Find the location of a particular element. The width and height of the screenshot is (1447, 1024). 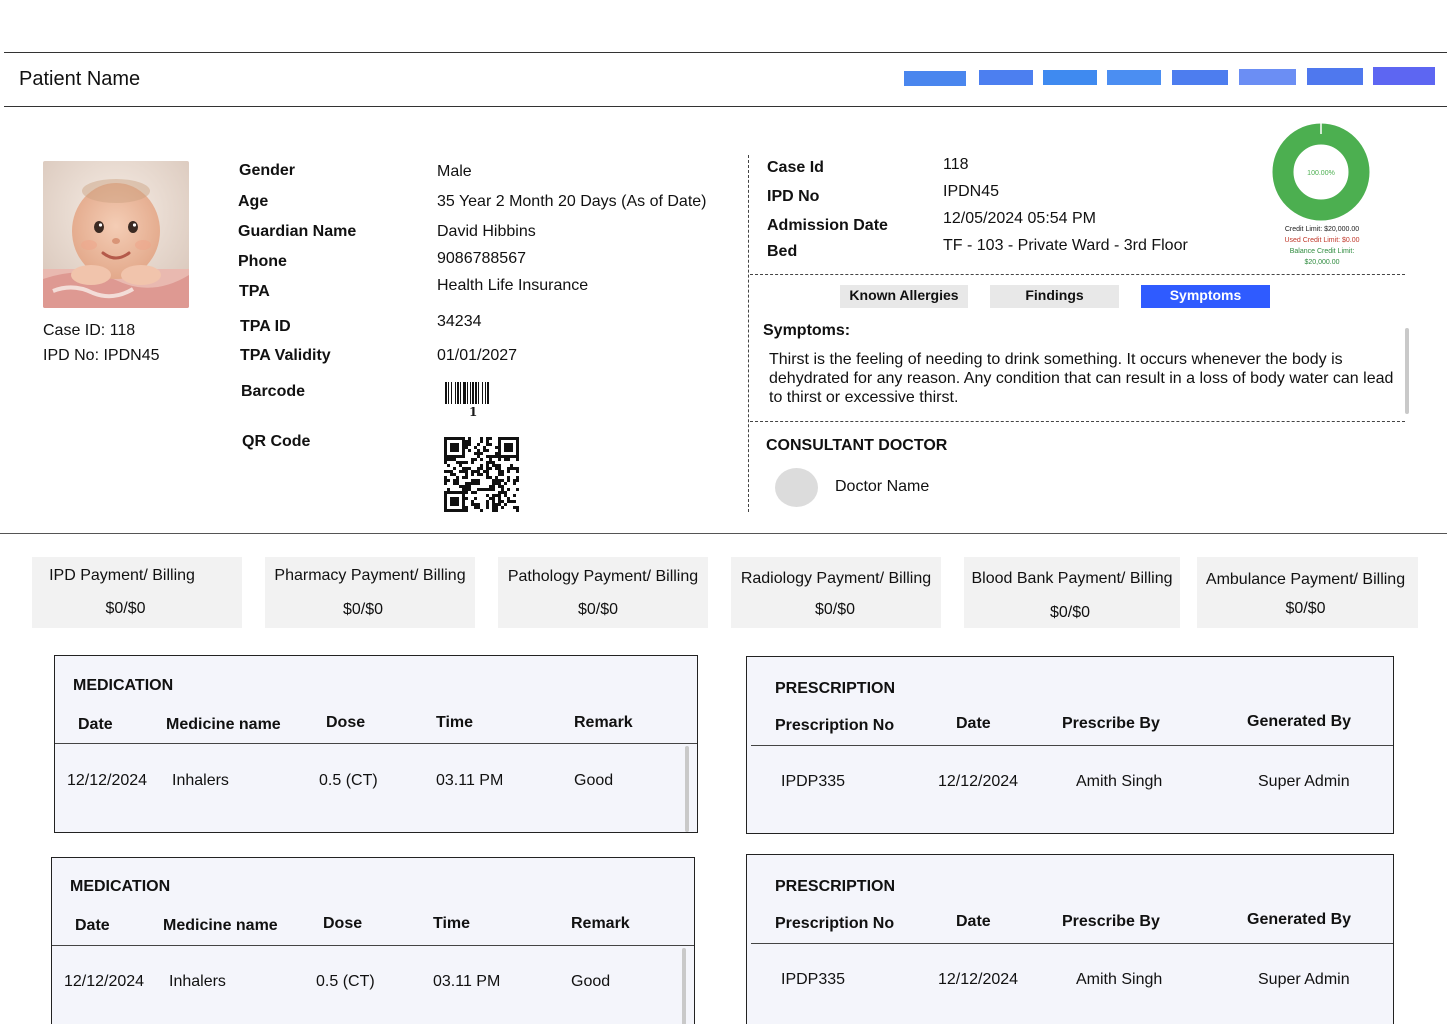

bed-label: Bed is located at coordinates (782, 251).